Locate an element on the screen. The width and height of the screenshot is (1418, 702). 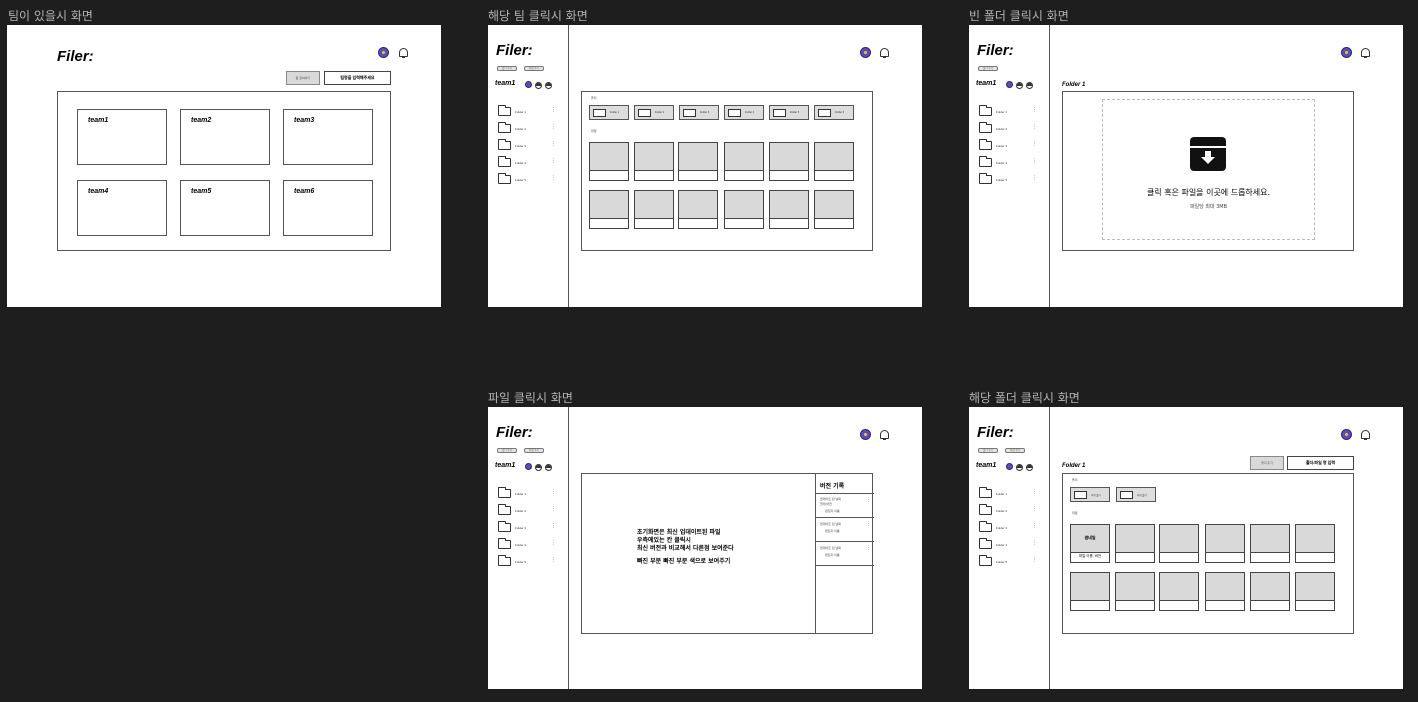
team-card: team1 is located at coordinates (122, 137).